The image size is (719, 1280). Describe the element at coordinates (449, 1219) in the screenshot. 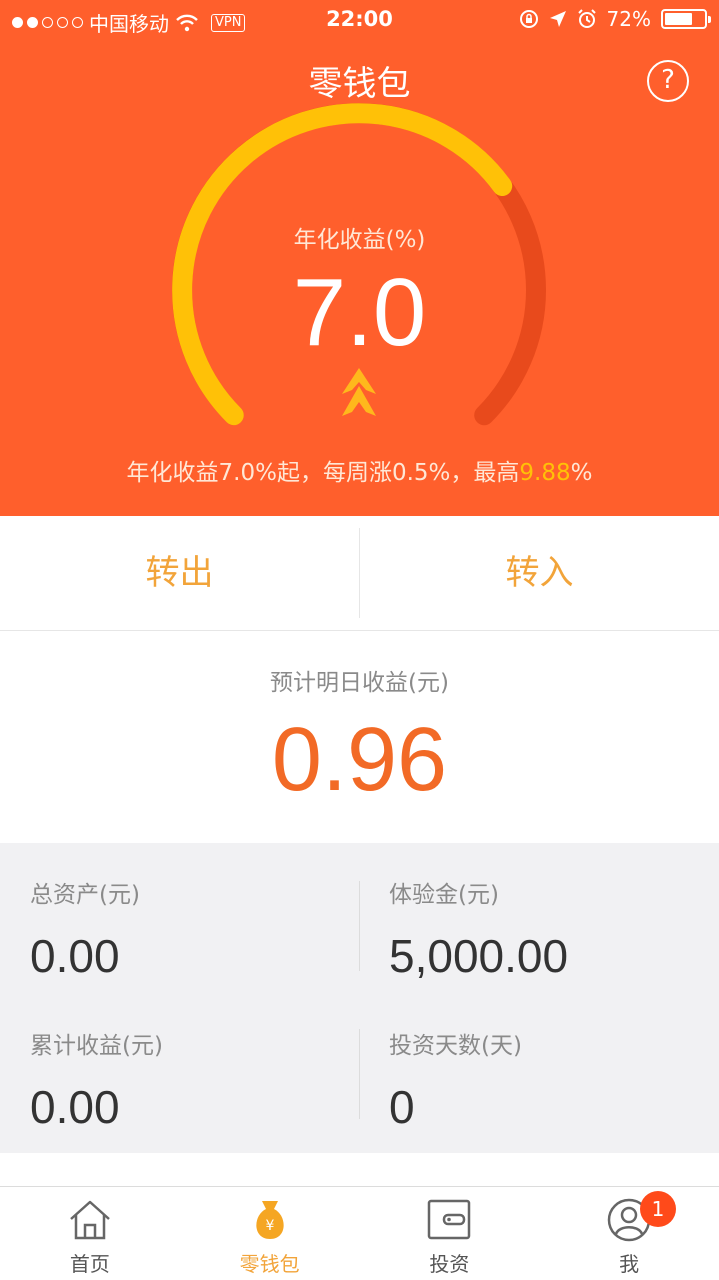

I see `wallet-icon` at that location.